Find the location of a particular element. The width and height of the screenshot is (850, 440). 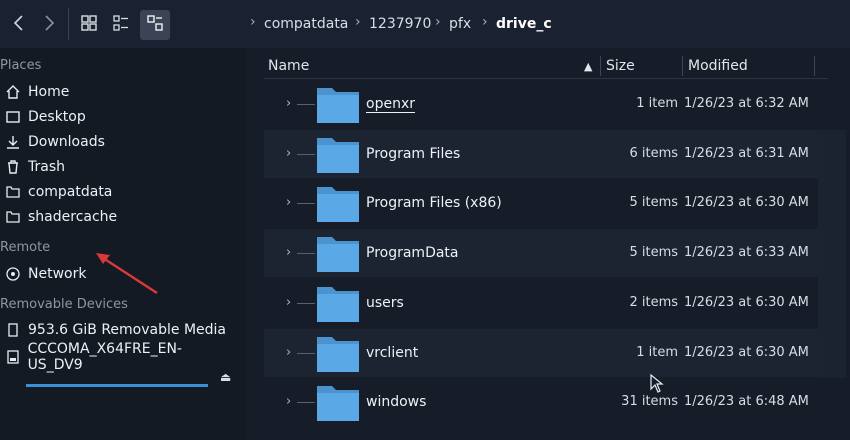

file-name: users is located at coordinates (385, 303).